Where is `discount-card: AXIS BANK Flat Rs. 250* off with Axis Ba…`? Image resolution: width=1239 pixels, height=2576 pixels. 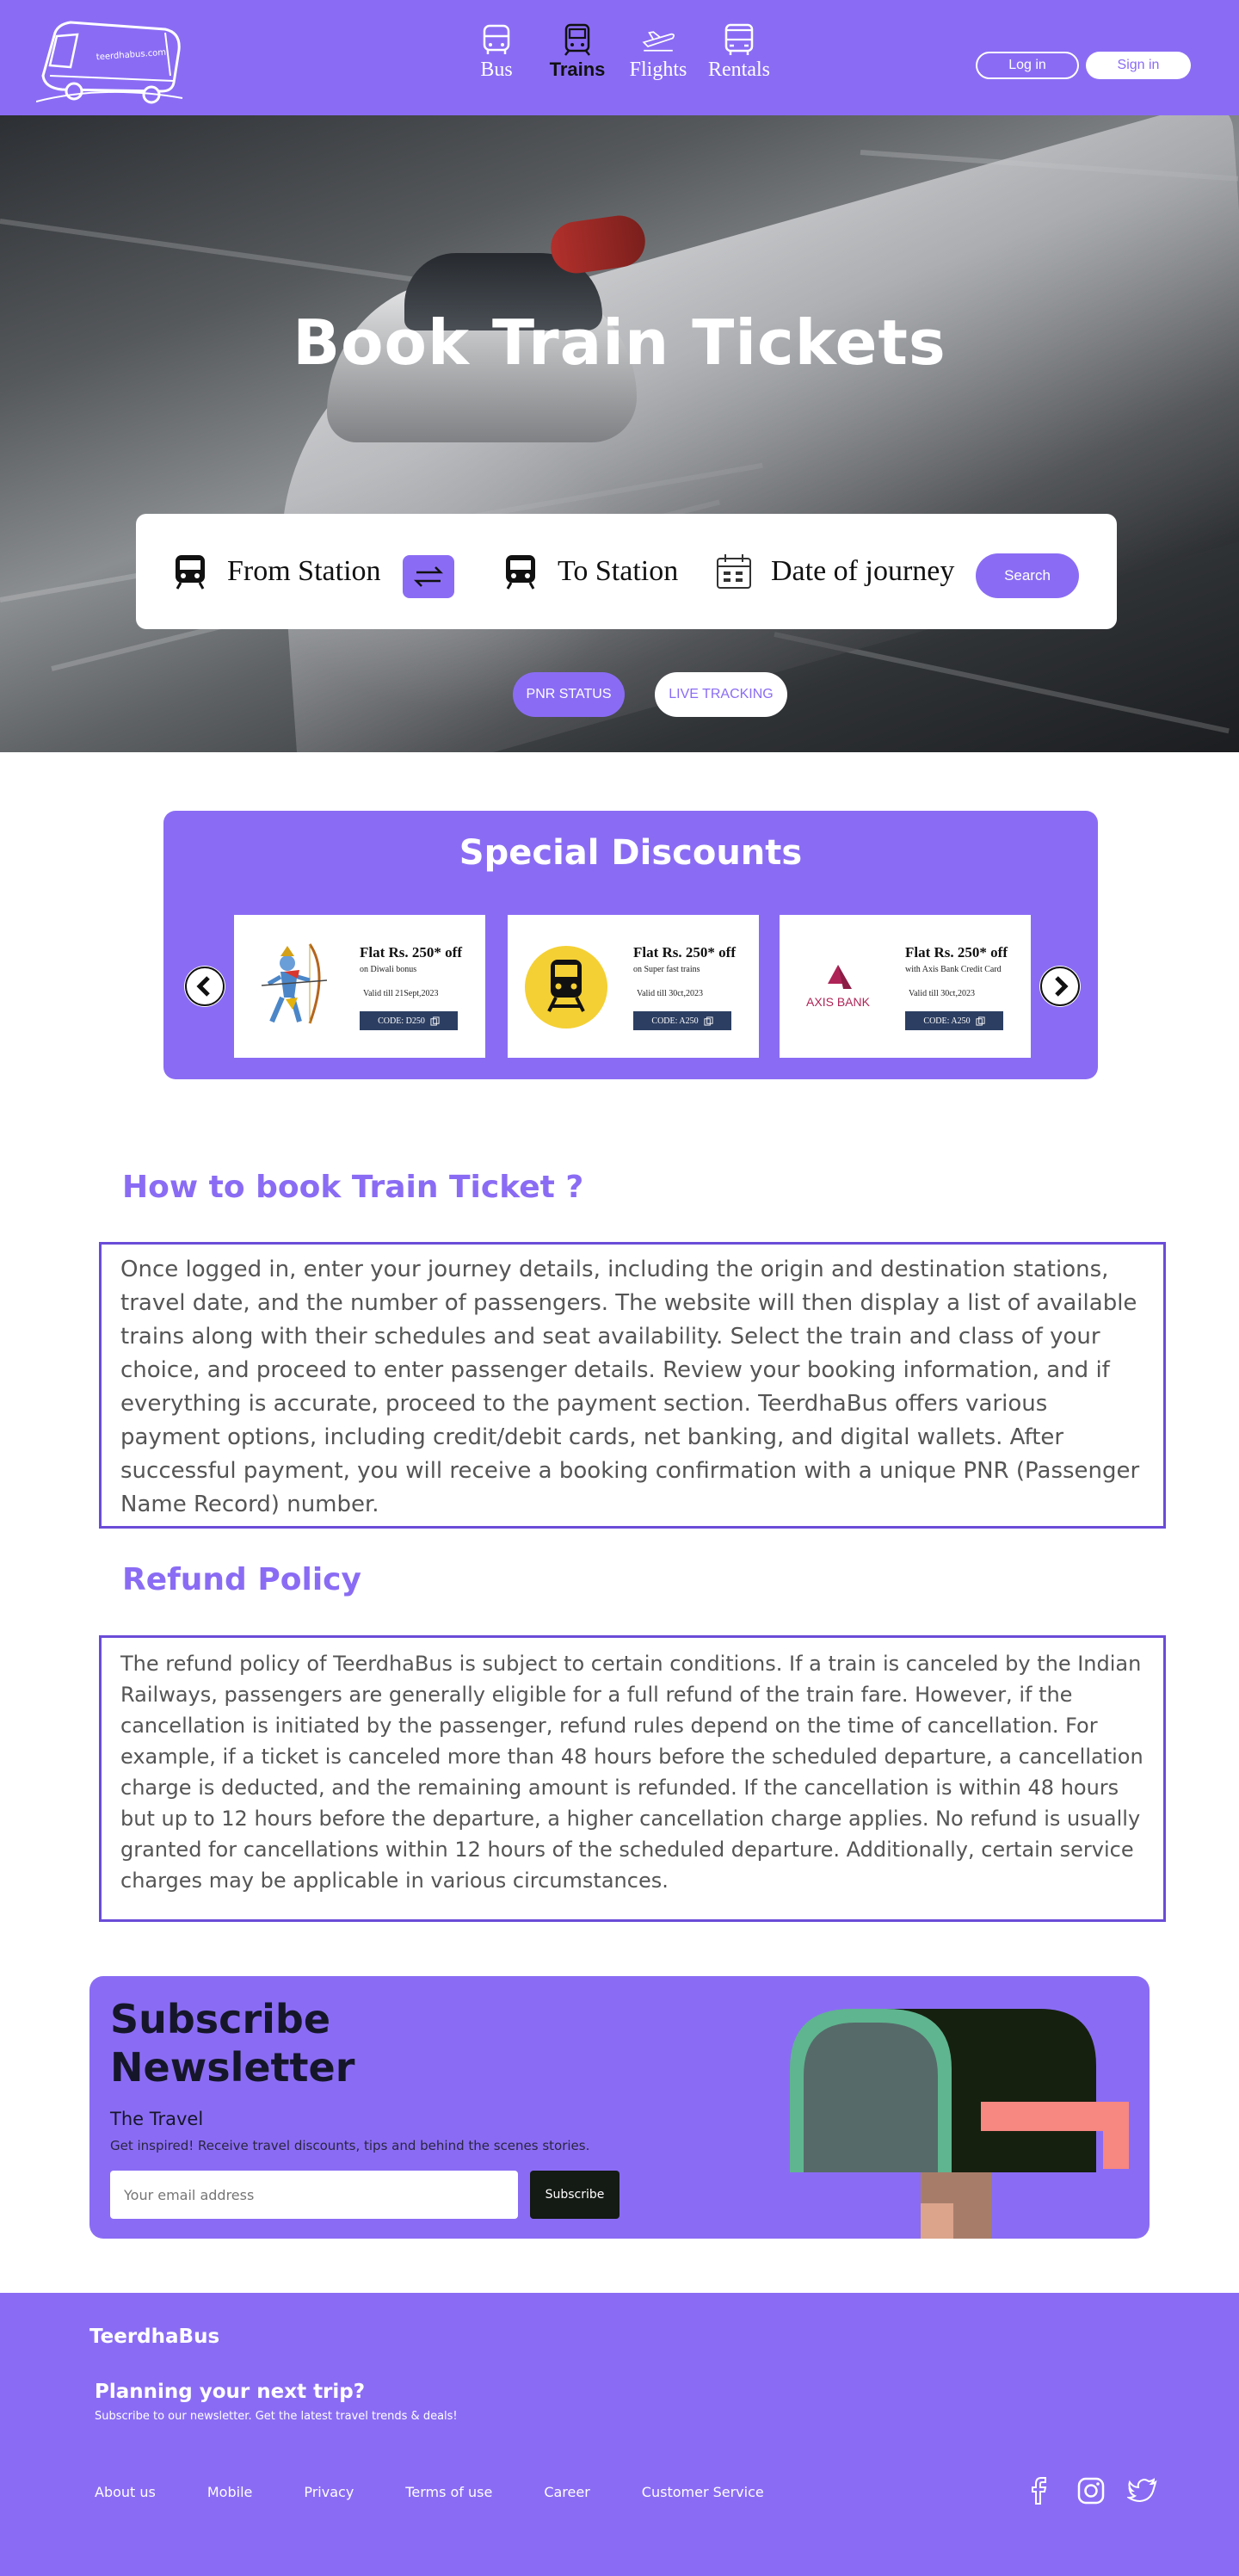
discount-card: AXIS BANK Flat Rs. 250* off with Axis Ba… is located at coordinates (905, 986).